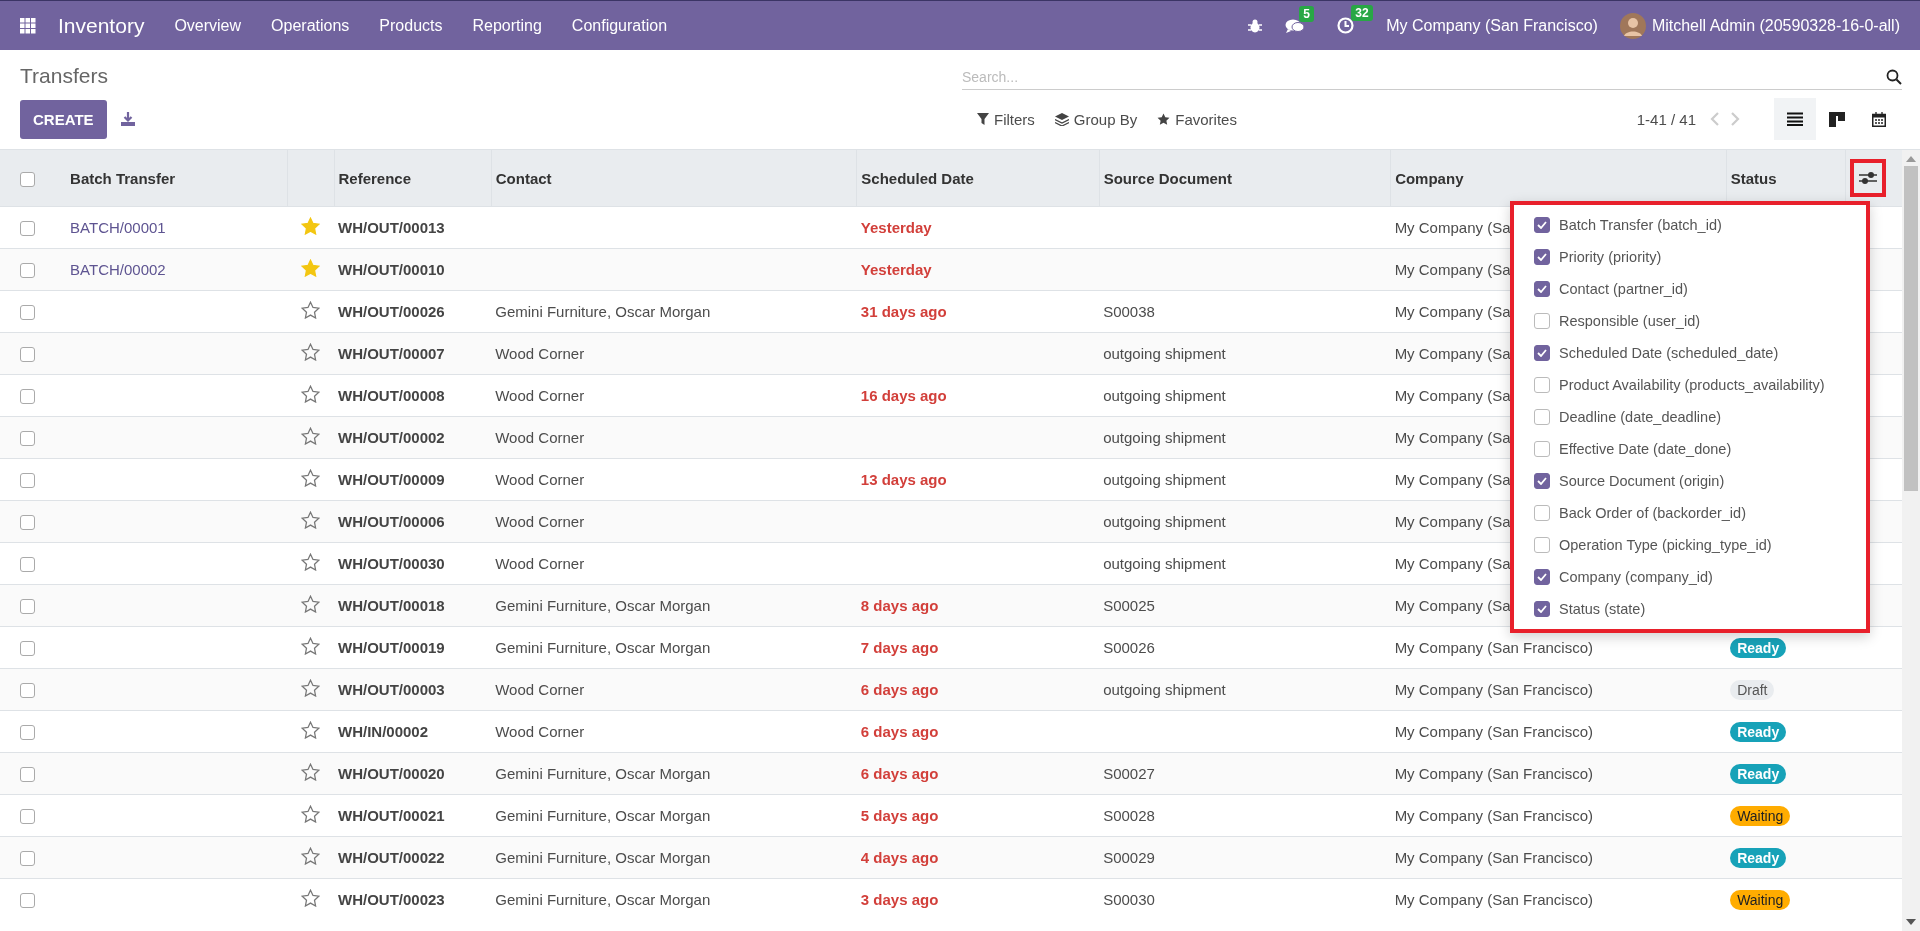 This screenshot has height=931, width=1920. I want to click on column-option: Batch Transfer (batch_id), so click(1690, 225).